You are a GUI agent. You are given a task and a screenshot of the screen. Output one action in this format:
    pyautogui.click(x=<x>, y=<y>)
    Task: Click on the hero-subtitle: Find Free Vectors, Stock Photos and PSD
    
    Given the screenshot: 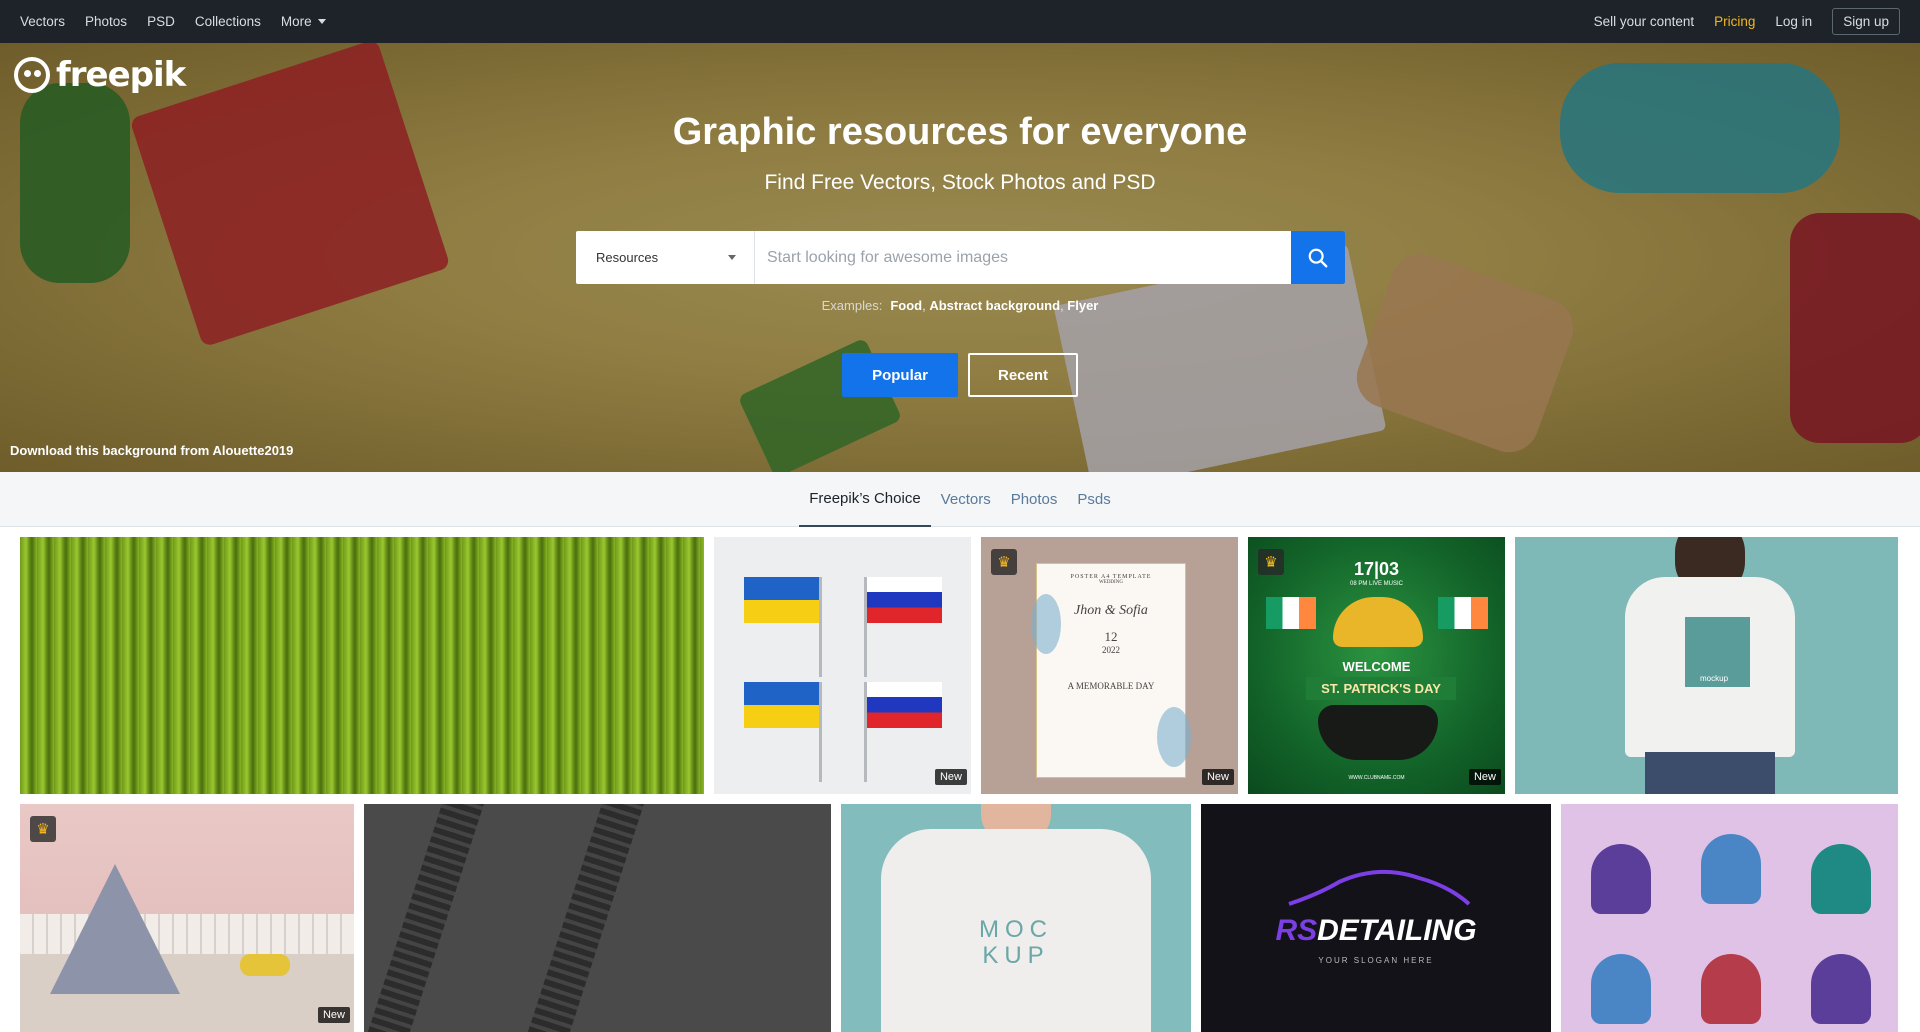 What is the action you would take?
    pyautogui.click(x=960, y=182)
    